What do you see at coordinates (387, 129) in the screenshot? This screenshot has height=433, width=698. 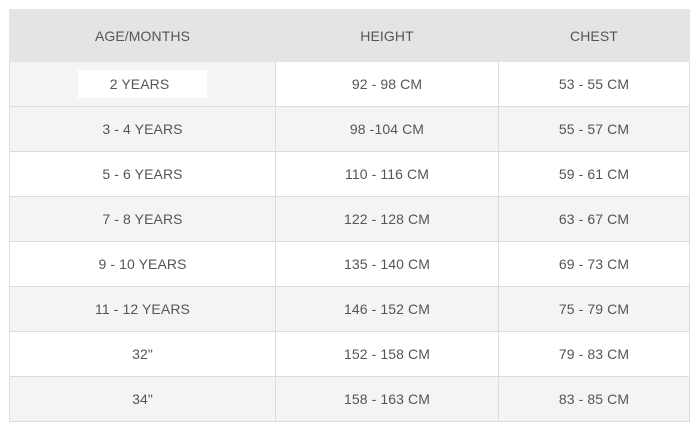 I see `cell-height: 98 -104 CM` at bounding box center [387, 129].